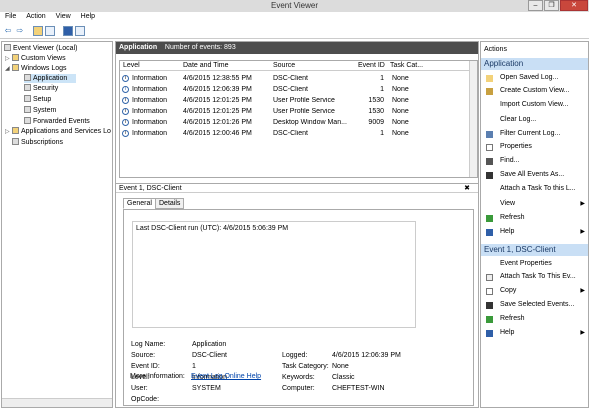  I want to click on window-title: Event Viewer, so click(294, 5).